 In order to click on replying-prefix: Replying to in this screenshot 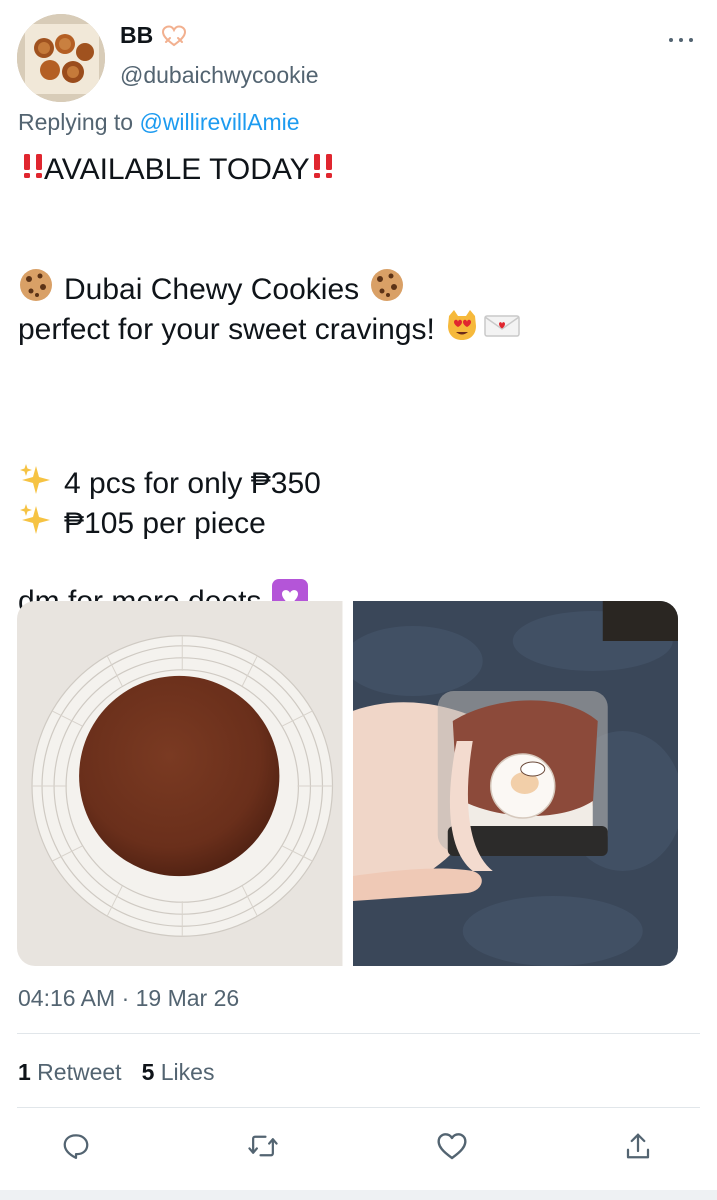, I will do `click(79, 122)`.